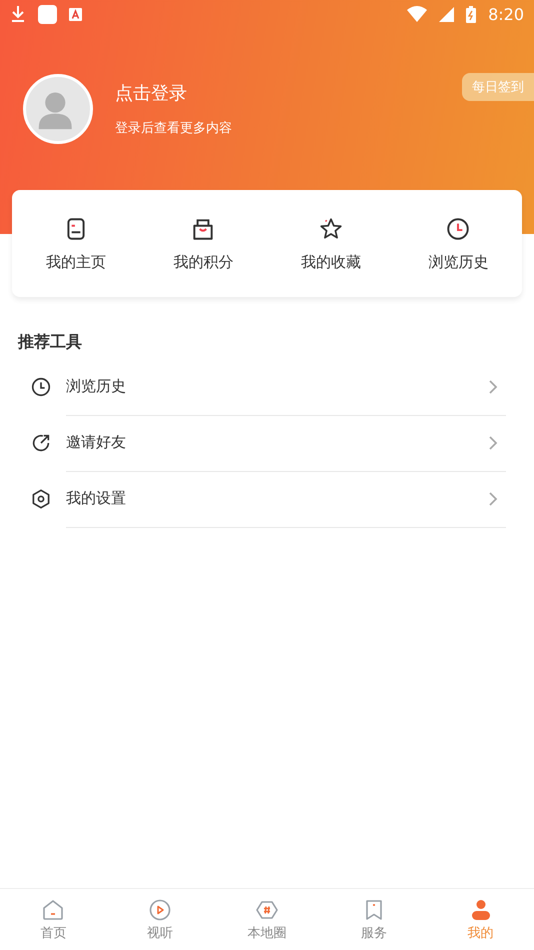 This screenshot has height=950, width=534. I want to click on battery-icon, so click(471, 14).